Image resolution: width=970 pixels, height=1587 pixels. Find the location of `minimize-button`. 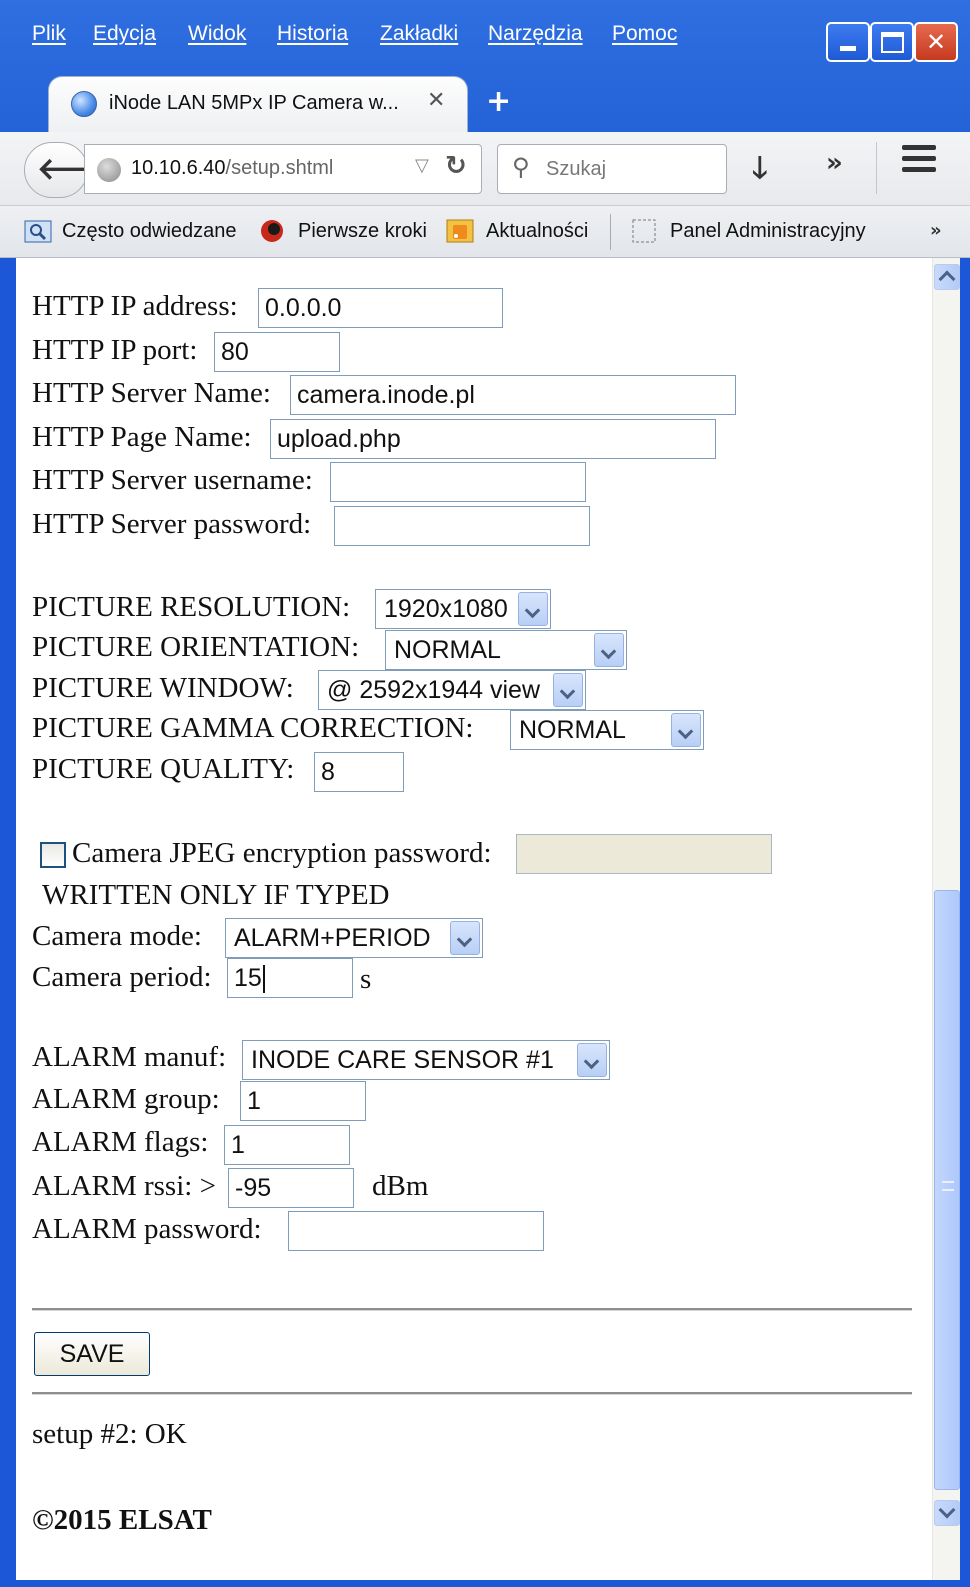

minimize-button is located at coordinates (848, 42).